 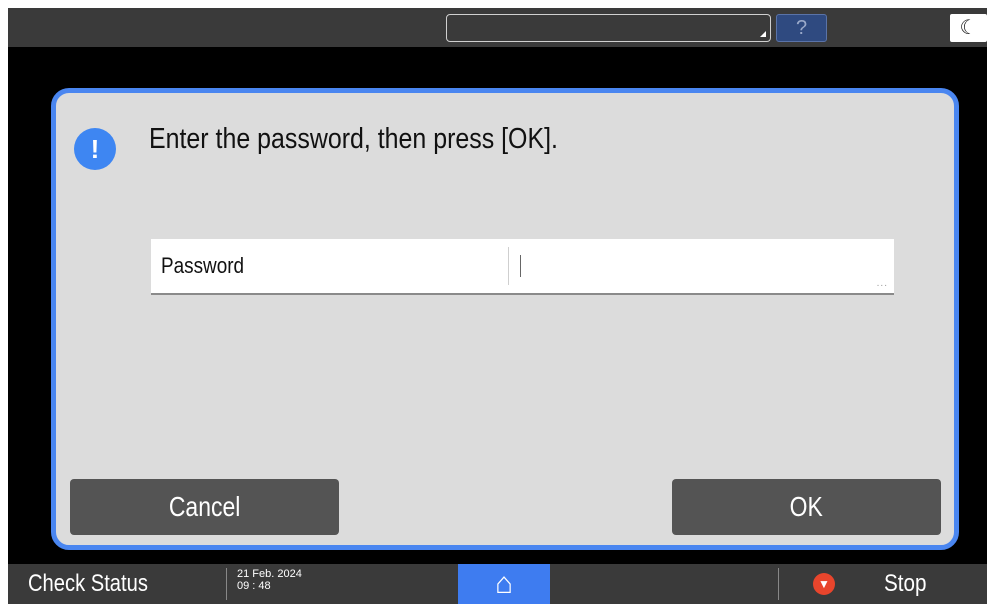 I want to click on top-bar: ? ☾, so click(x=497, y=27).